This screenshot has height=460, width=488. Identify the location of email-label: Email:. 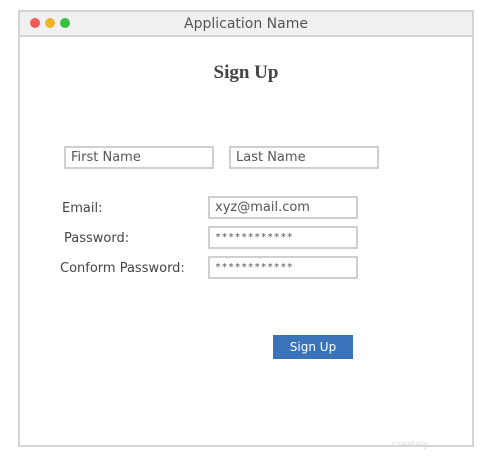
(82, 208).